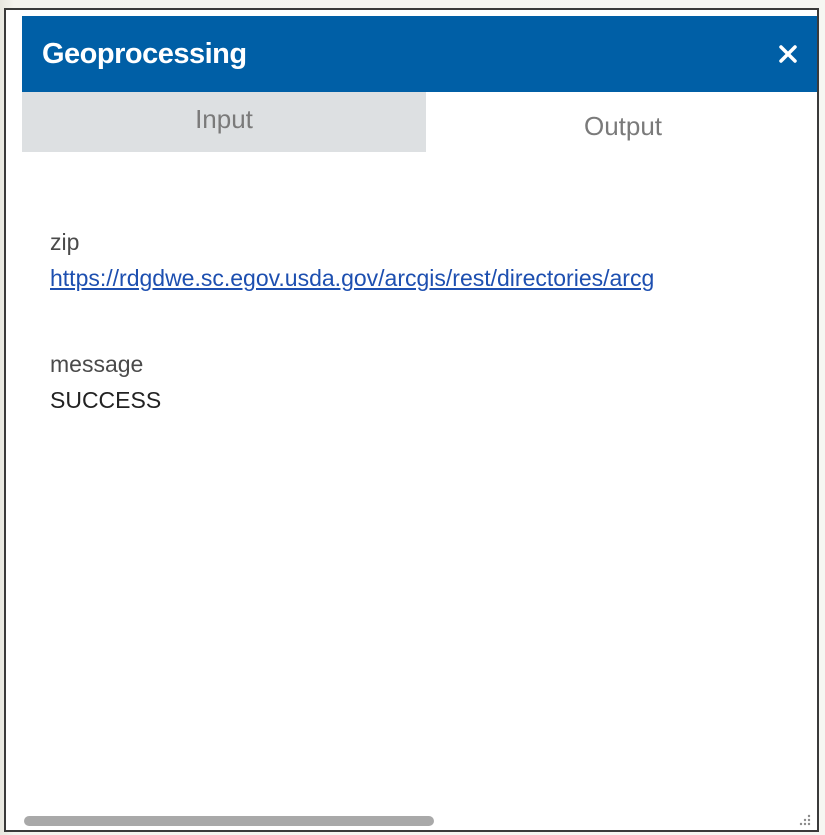  What do you see at coordinates (97, 364) in the screenshot?
I see `message-label: message` at bounding box center [97, 364].